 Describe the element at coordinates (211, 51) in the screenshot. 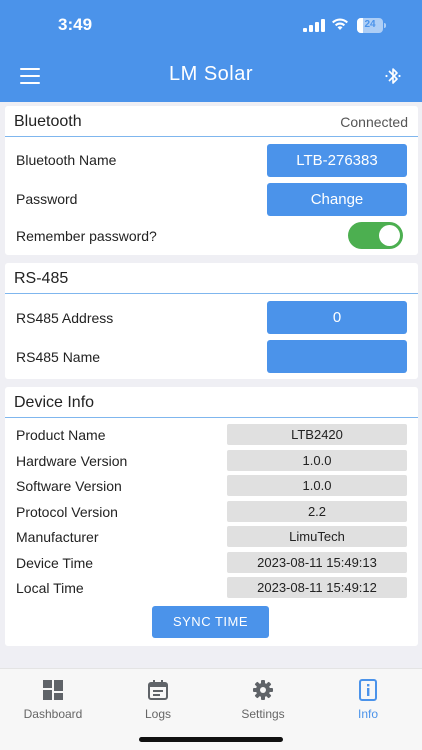

I see `app-header: 3:49 24 LM Solar` at that location.